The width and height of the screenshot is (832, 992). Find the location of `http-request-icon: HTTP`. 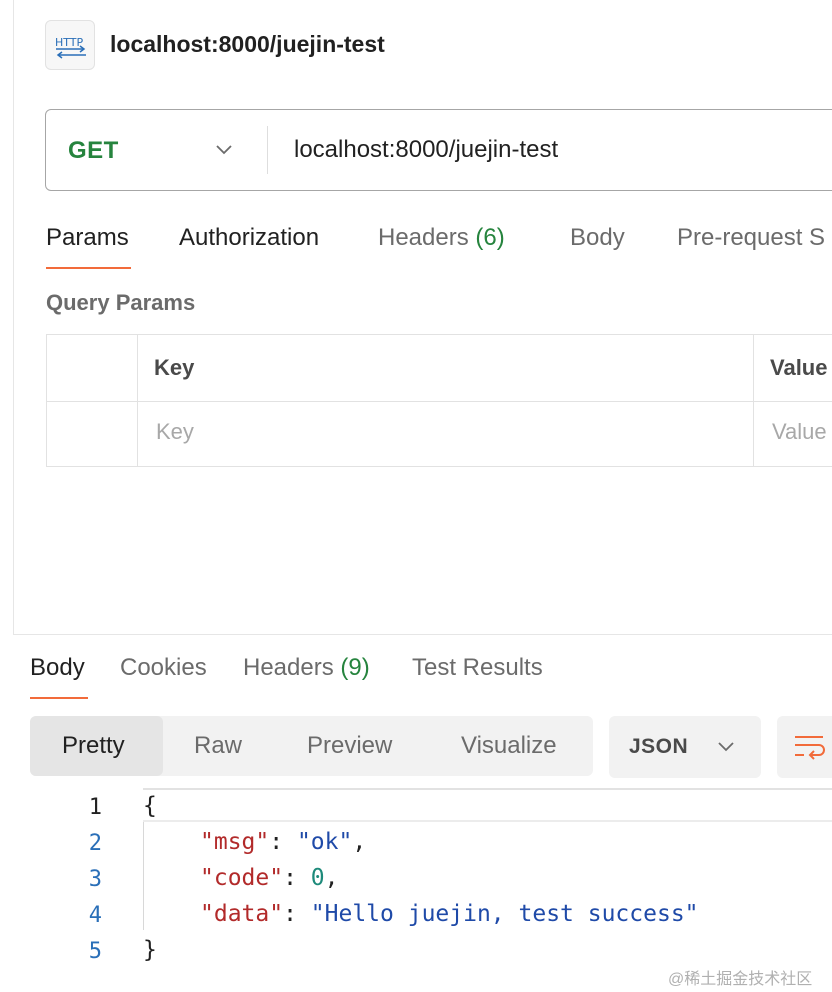

http-request-icon: HTTP is located at coordinates (70, 45).